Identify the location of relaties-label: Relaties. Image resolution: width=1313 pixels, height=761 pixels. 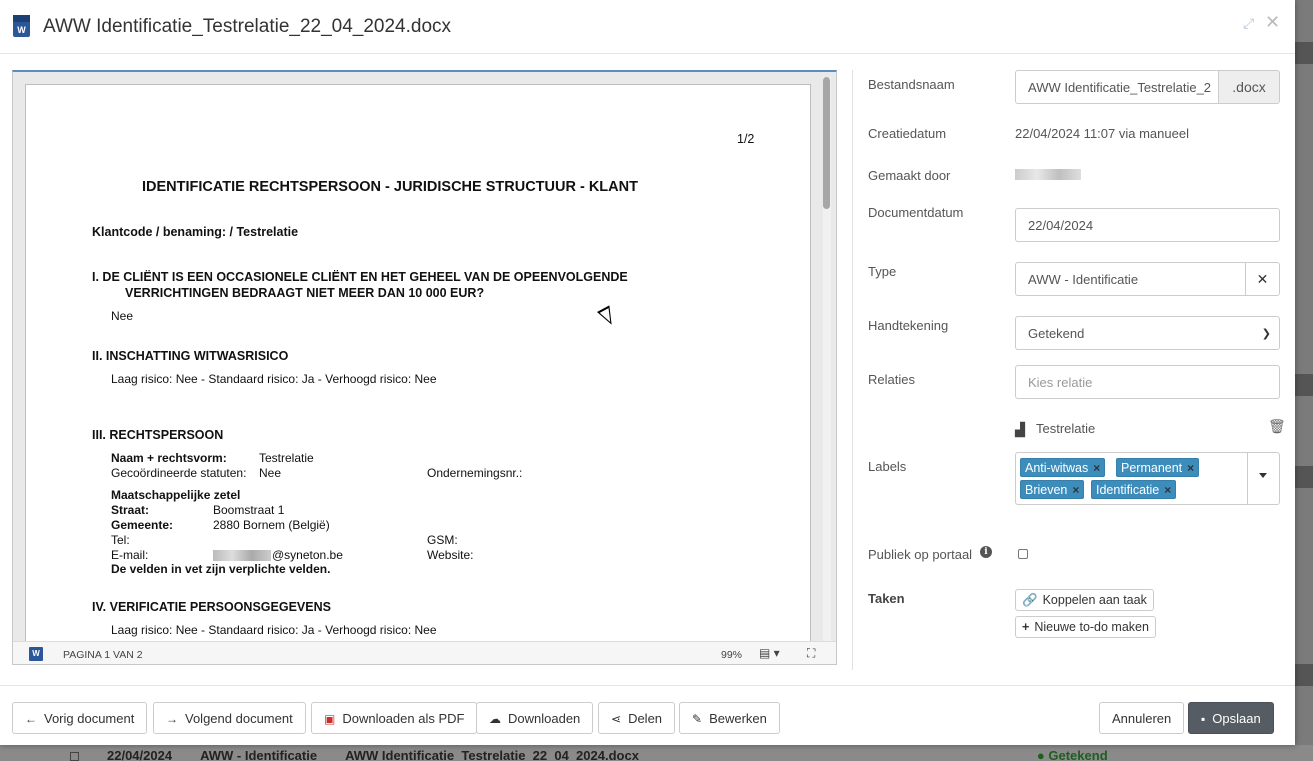
(891, 379).